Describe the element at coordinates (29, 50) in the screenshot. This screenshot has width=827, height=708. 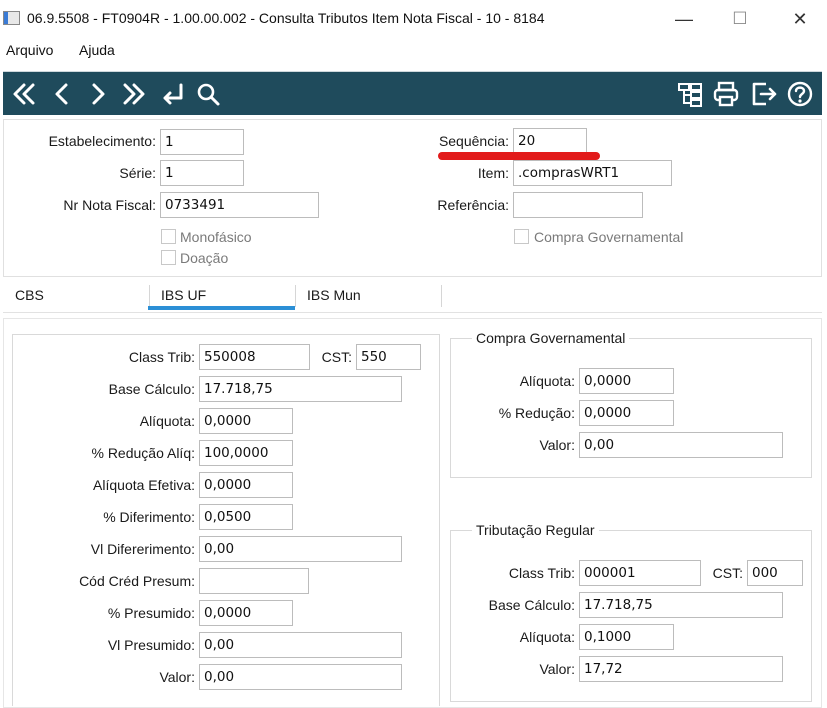
I see `menu-arquivo: Arquivo` at that location.